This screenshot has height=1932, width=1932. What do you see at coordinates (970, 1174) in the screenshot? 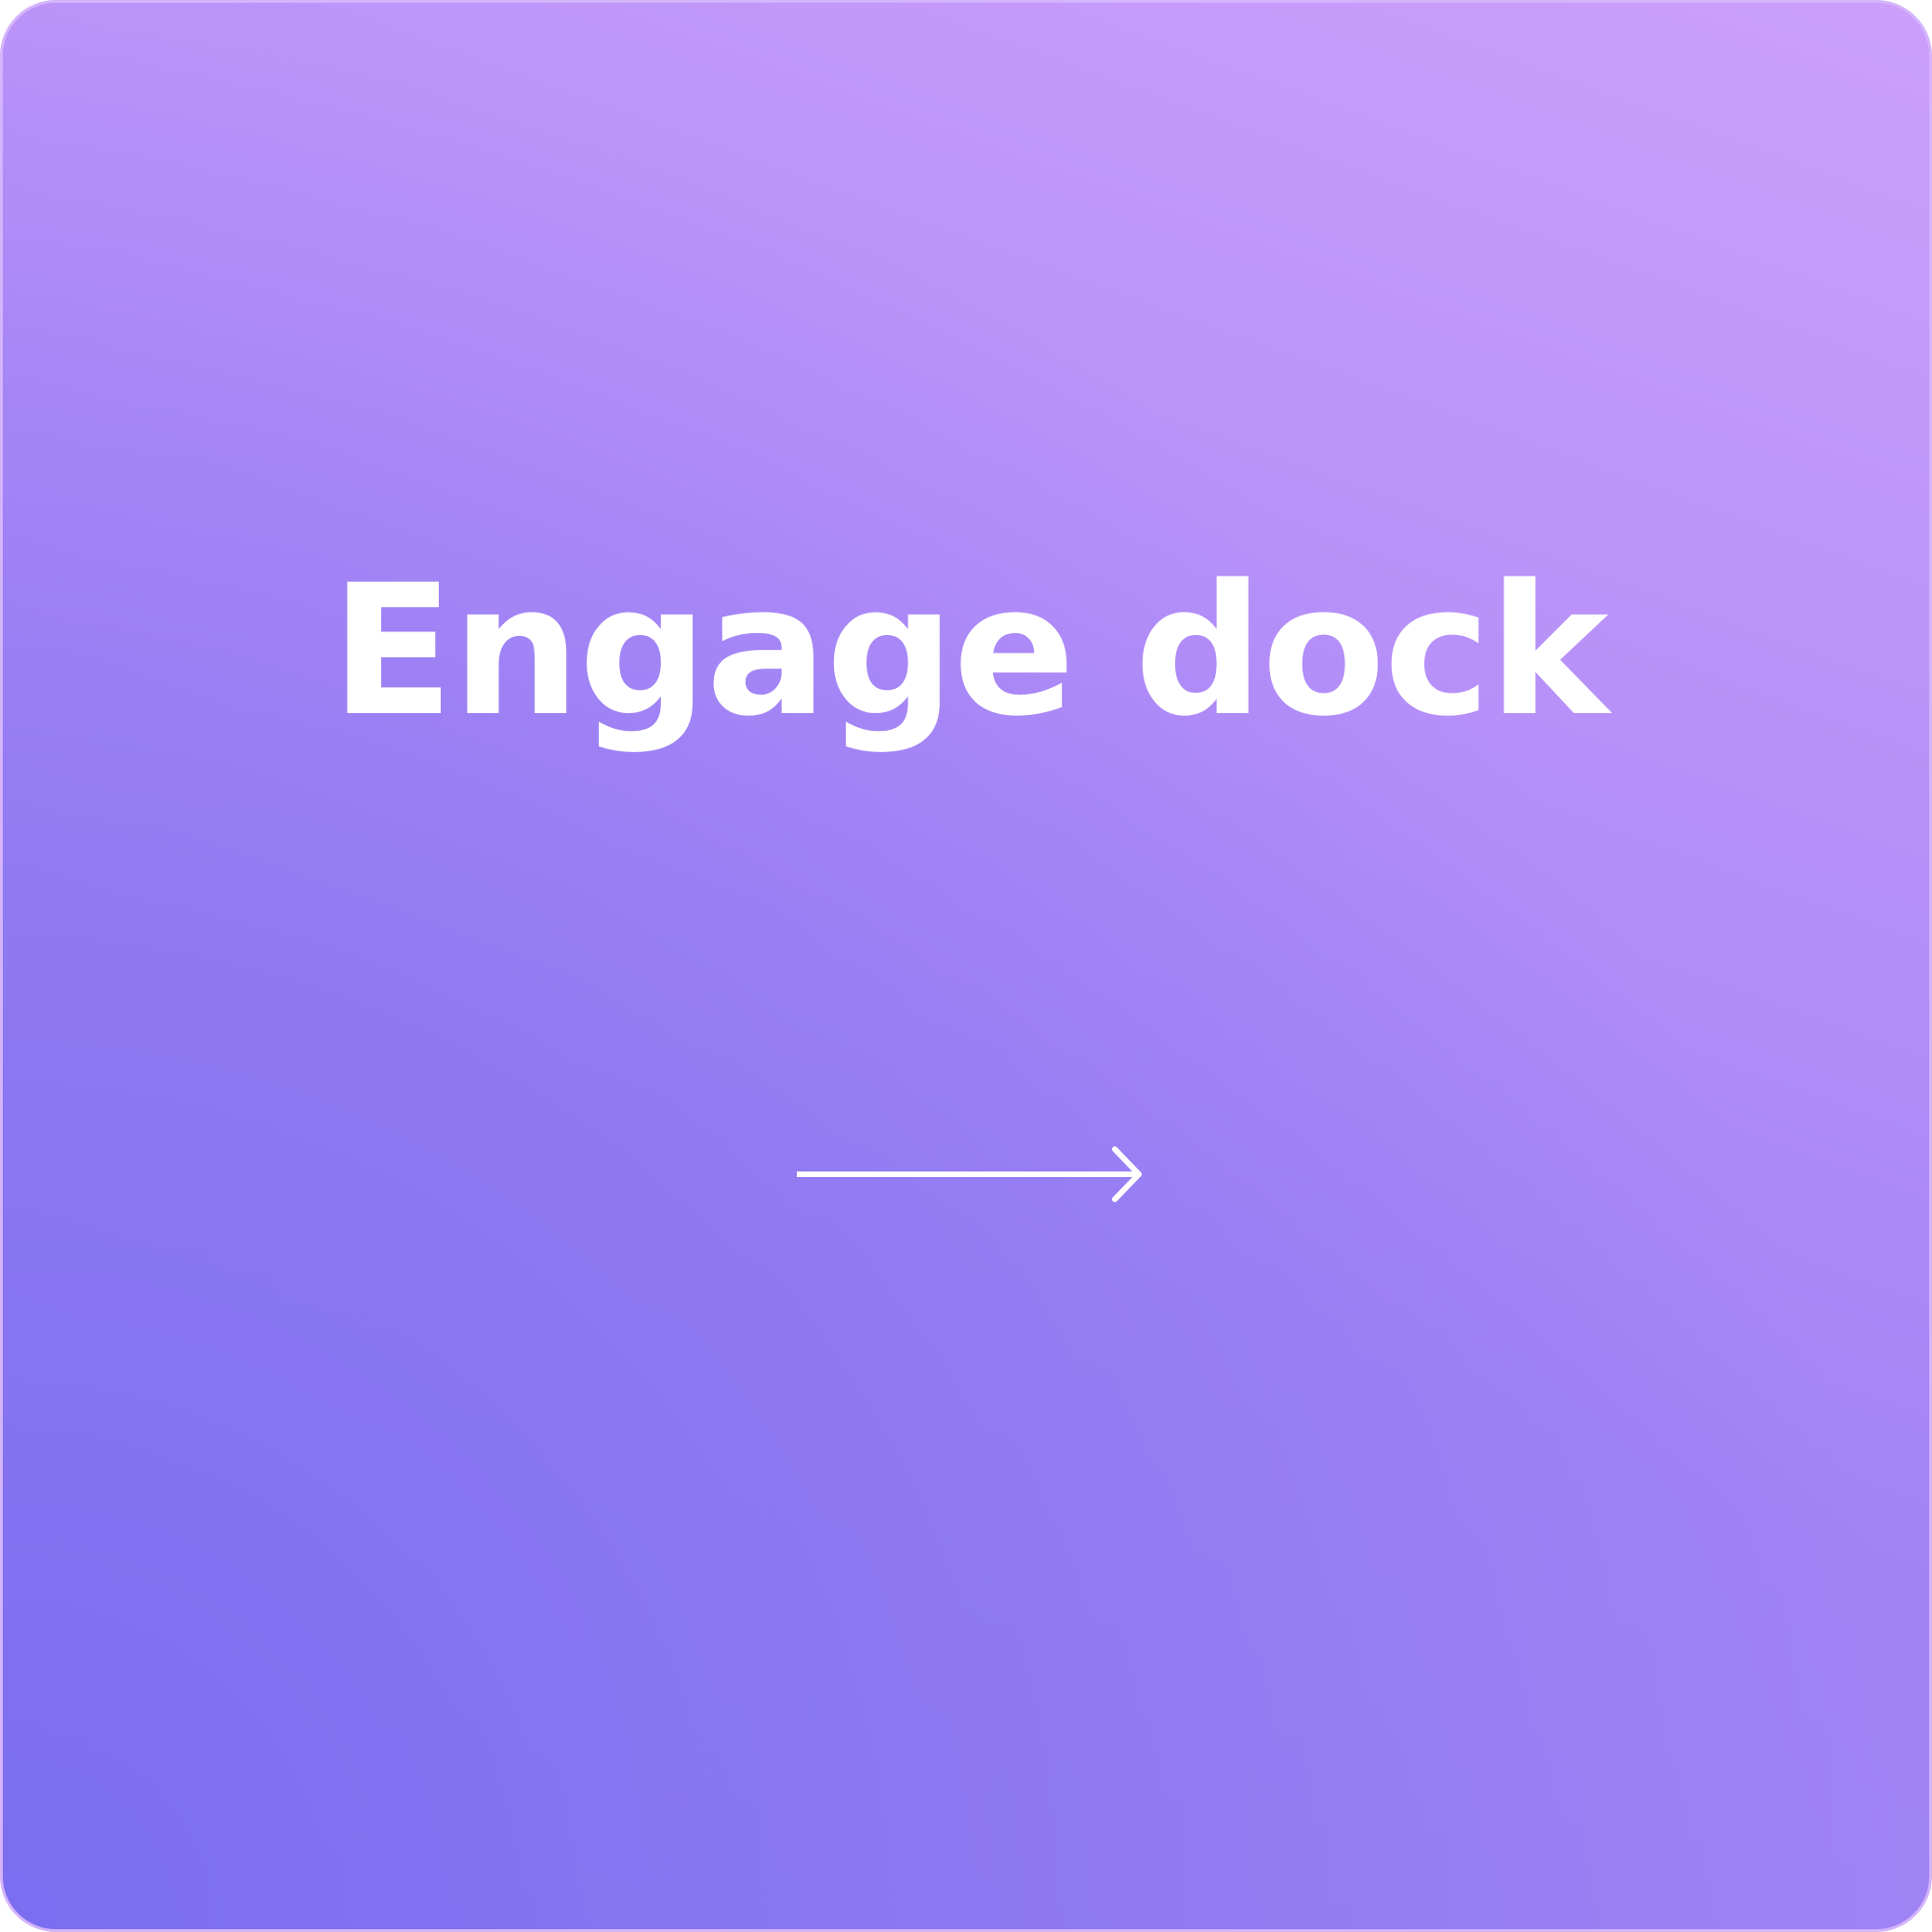
I see `arrow-right-icon` at bounding box center [970, 1174].